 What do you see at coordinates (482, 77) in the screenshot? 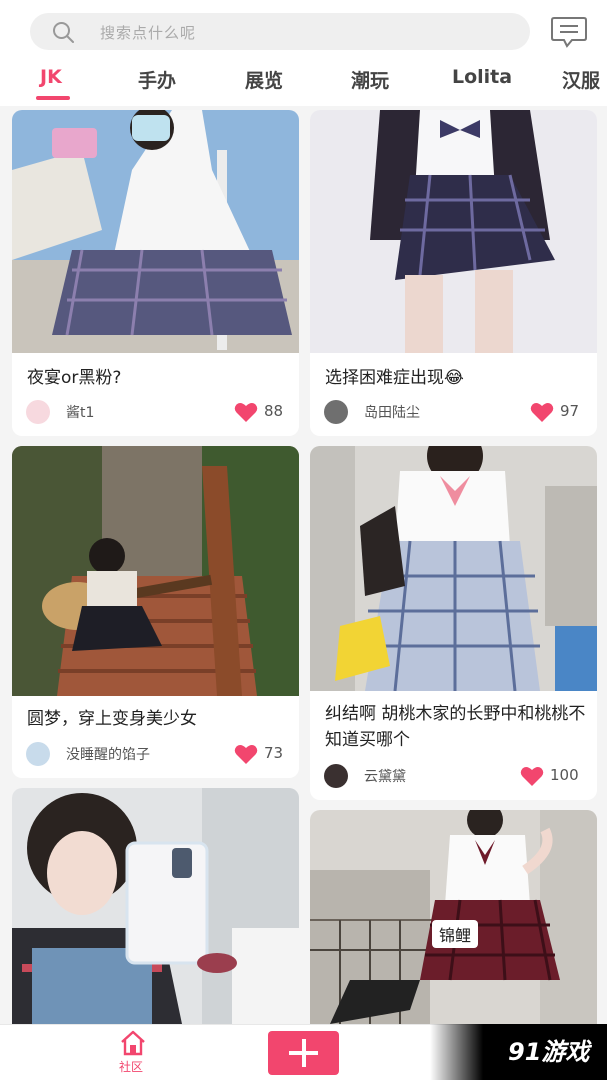
I see `tab-lolita: Lolita` at bounding box center [482, 77].